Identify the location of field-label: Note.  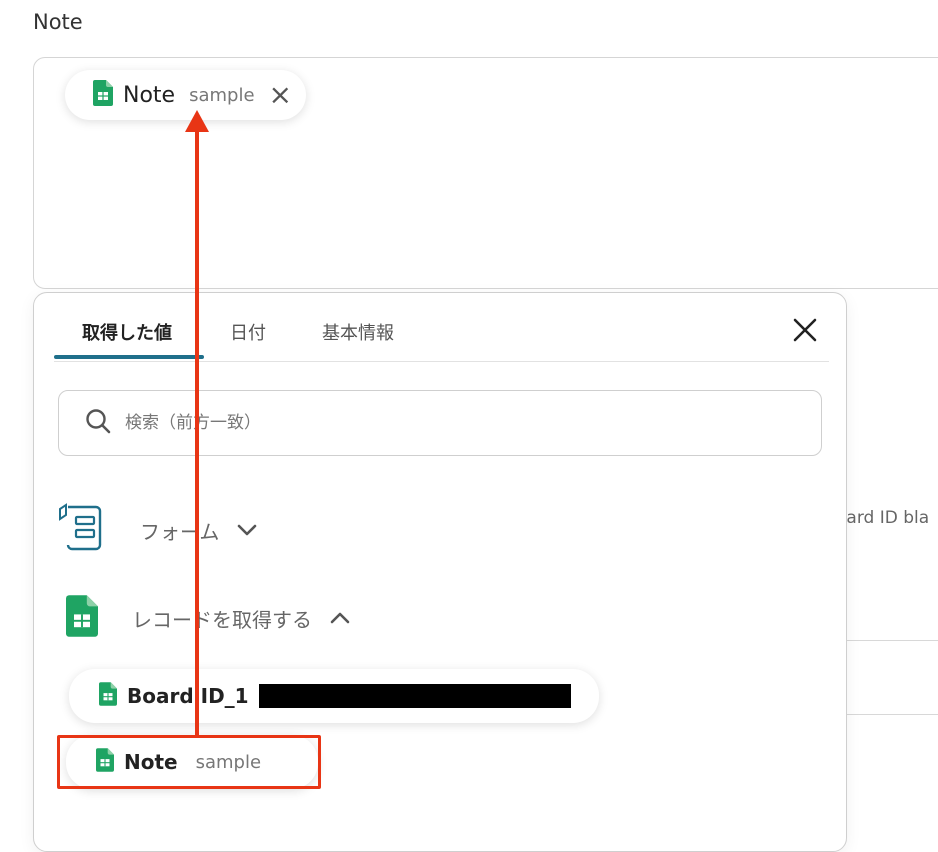
(58, 22).